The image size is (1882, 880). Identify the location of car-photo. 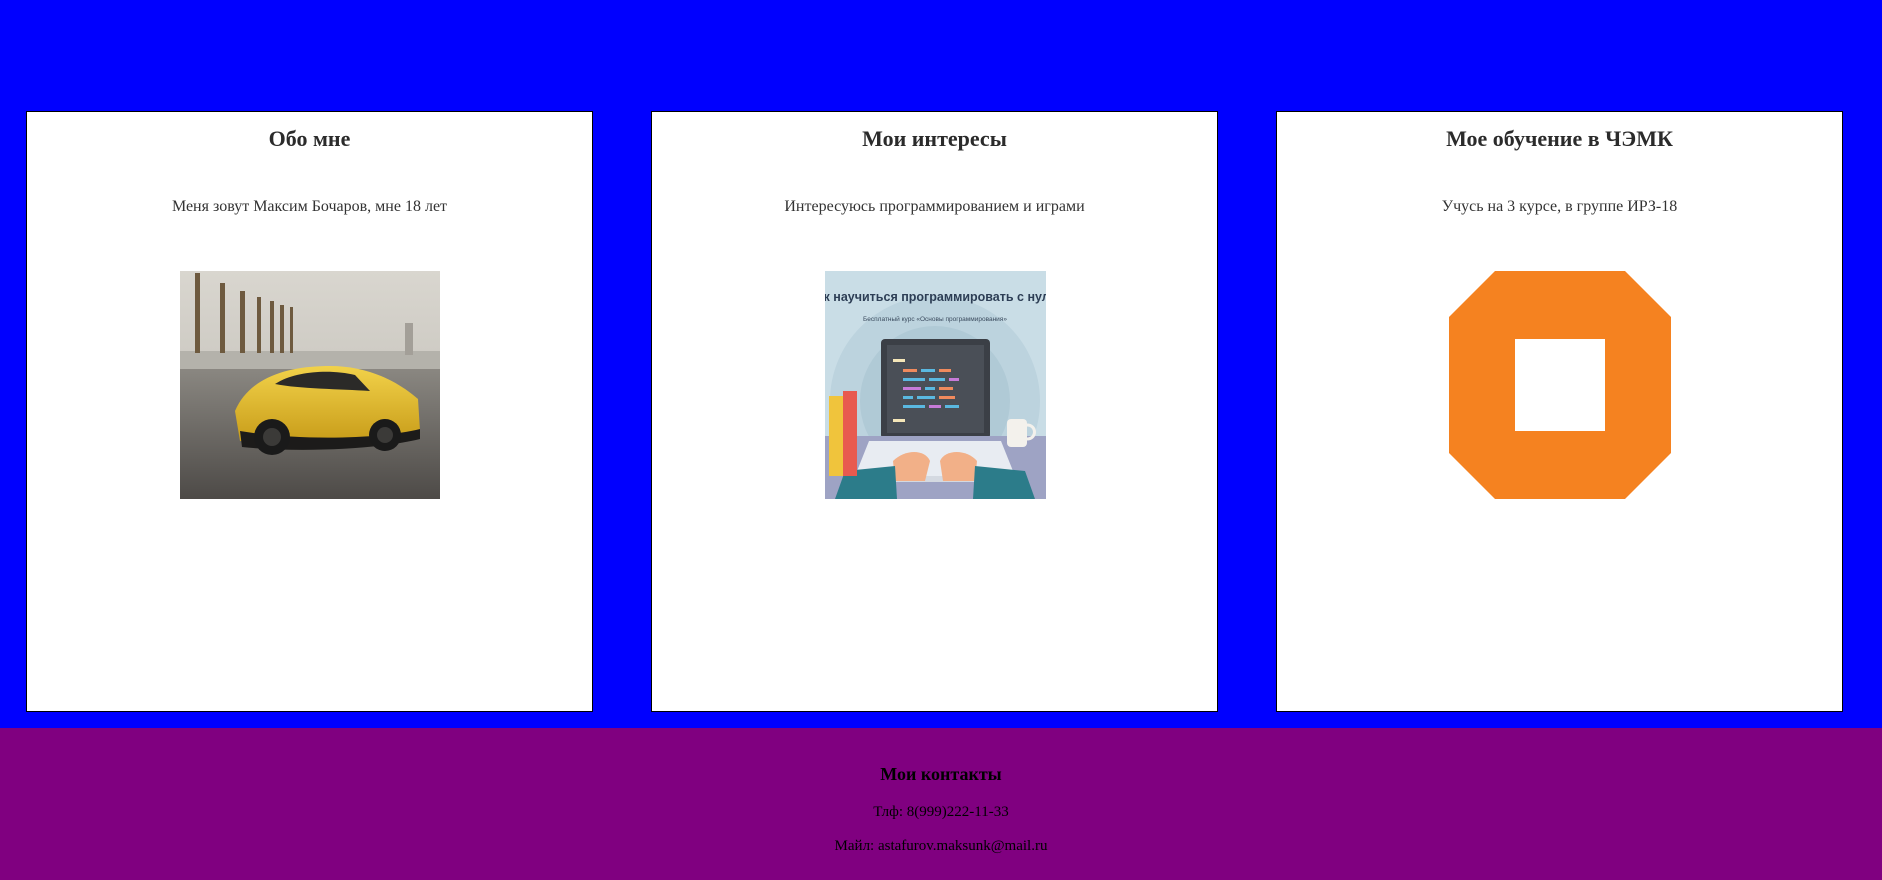
(310, 385).